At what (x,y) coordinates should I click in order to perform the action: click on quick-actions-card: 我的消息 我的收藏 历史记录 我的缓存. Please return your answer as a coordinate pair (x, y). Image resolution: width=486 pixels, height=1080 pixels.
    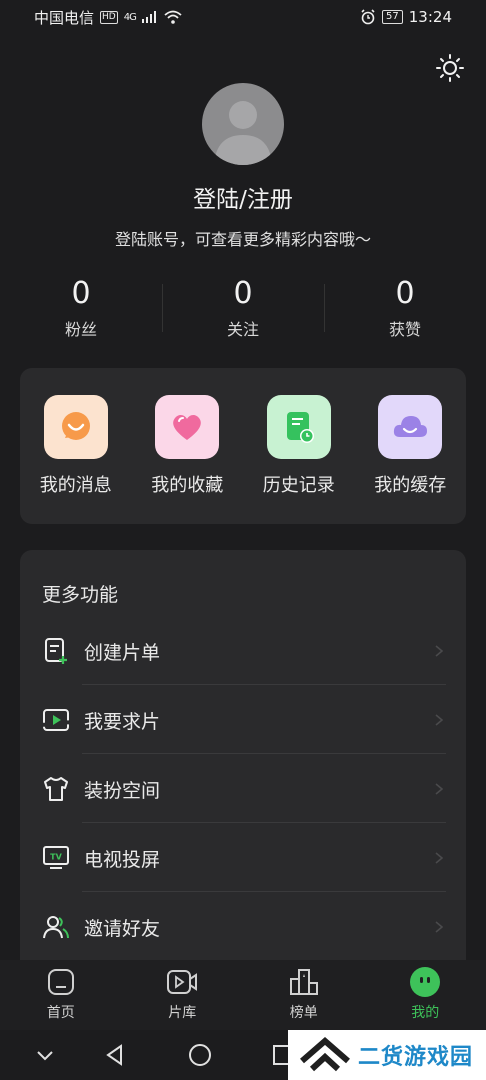
    Looking at the image, I should click on (243, 446).